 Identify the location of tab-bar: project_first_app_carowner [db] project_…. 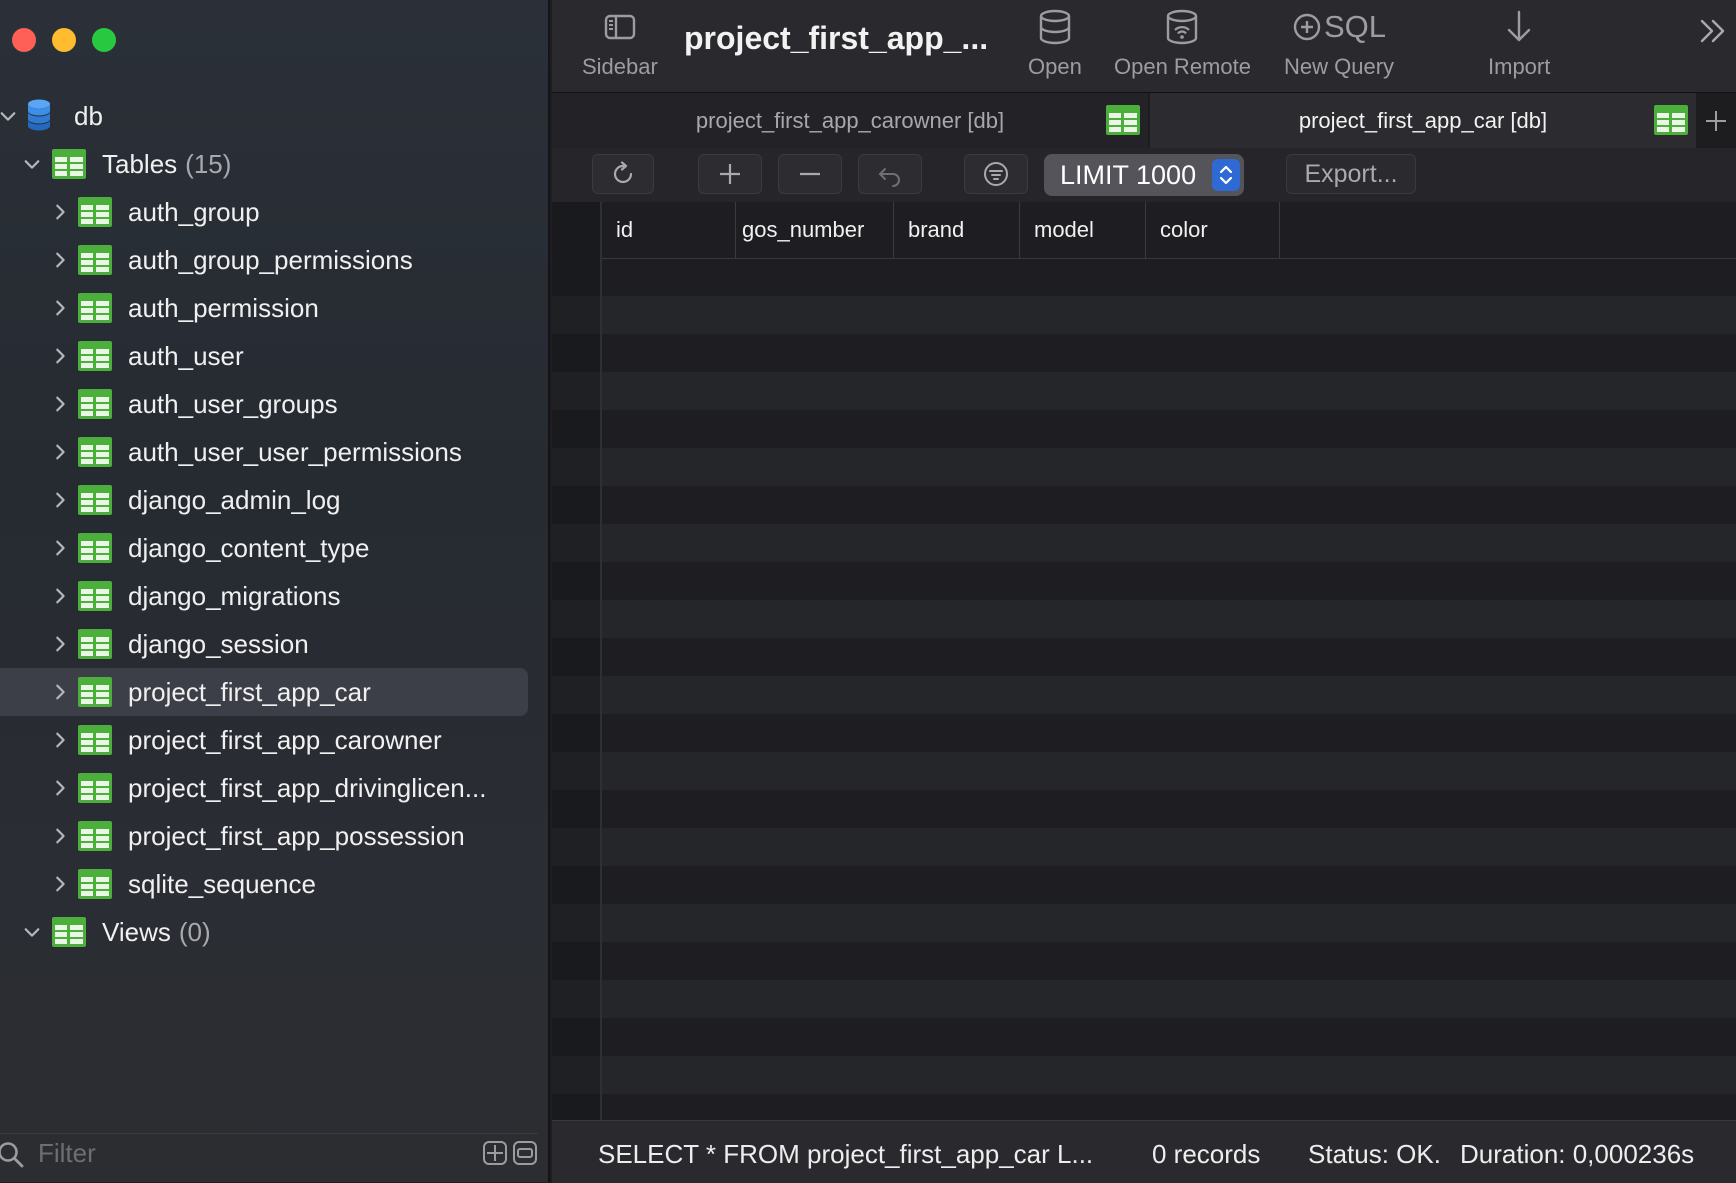
(1144, 121).